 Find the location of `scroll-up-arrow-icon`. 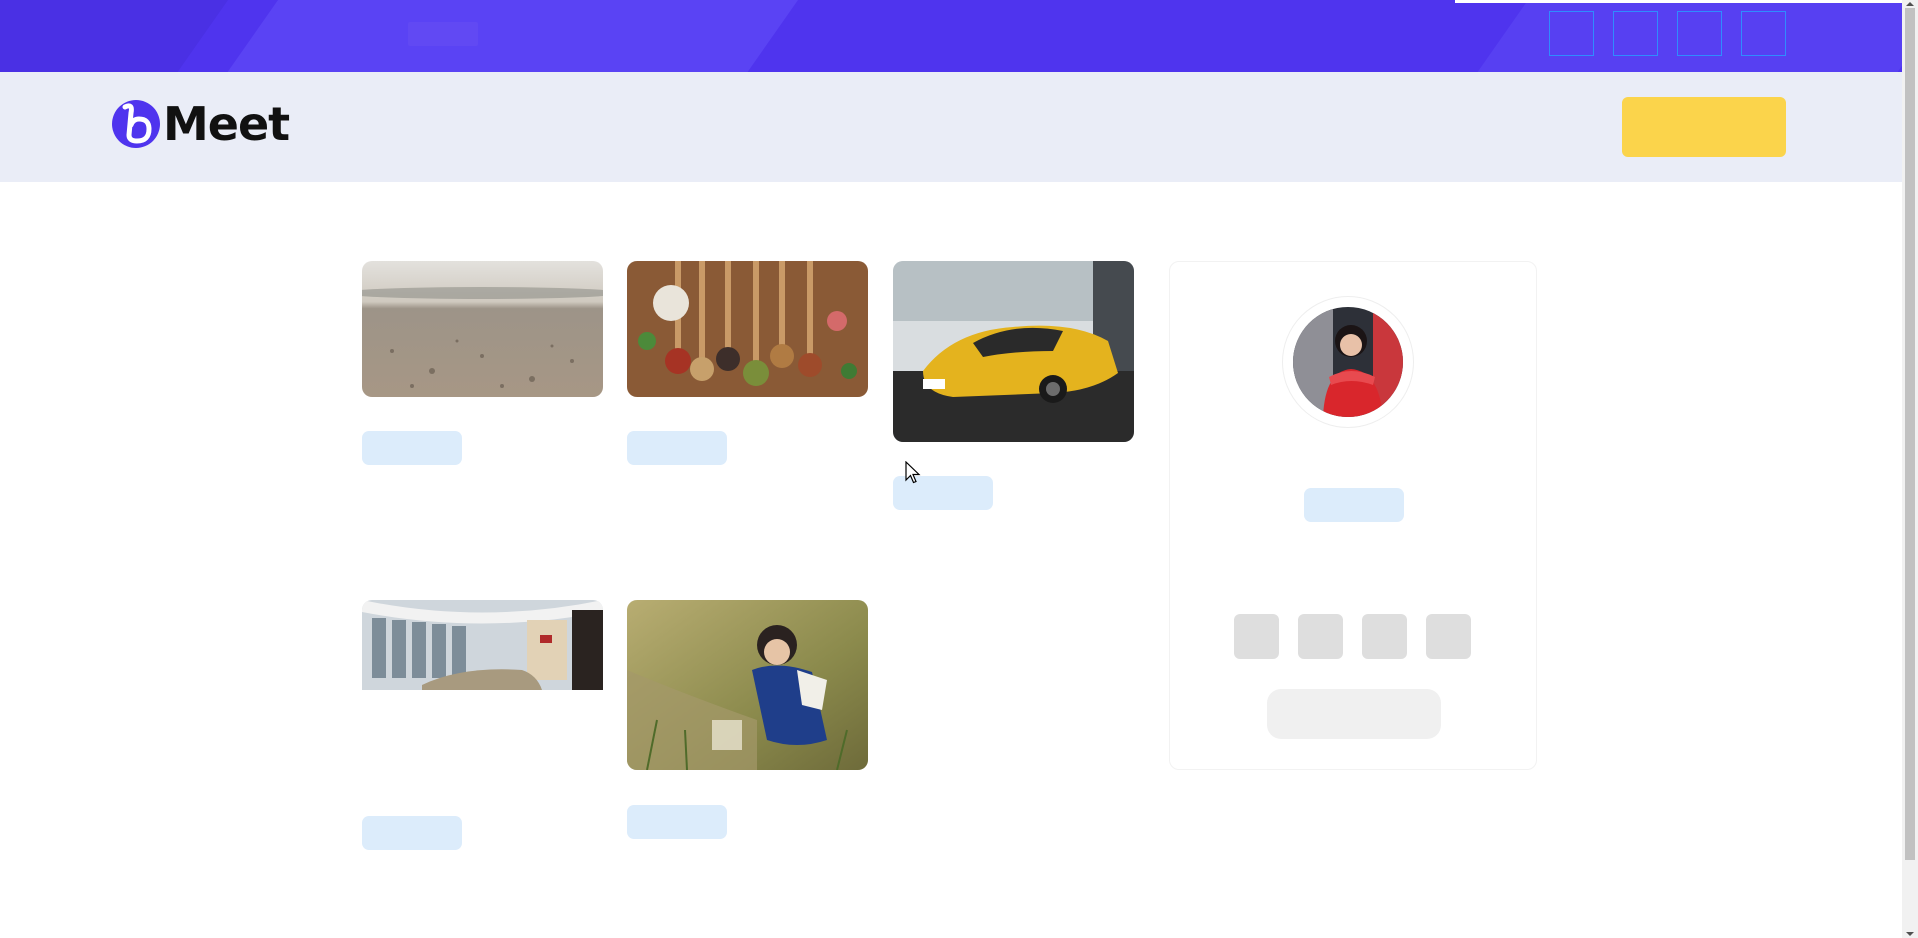

scroll-up-arrow-icon is located at coordinates (1910, 4).